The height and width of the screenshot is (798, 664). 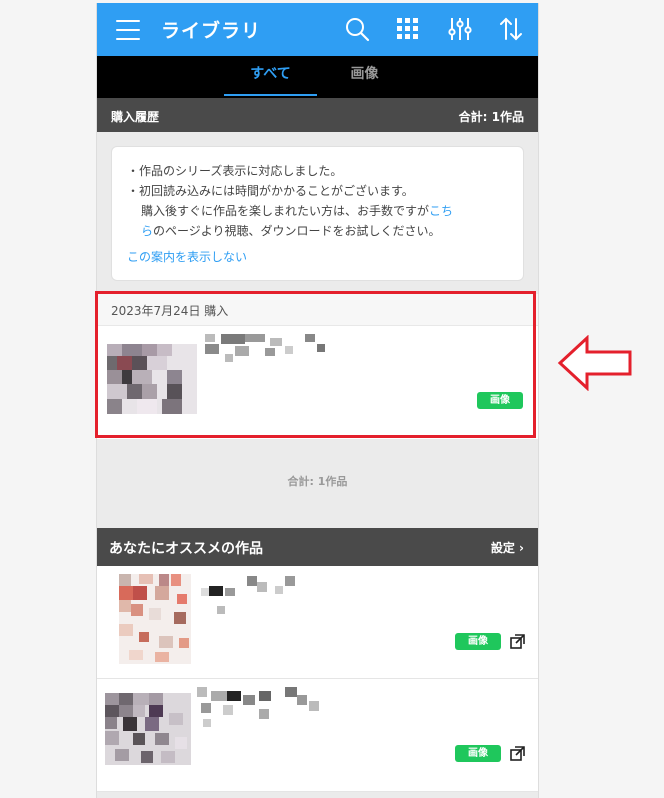 What do you see at coordinates (521, 548) in the screenshot?
I see `chevron-right-icon: ›` at bounding box center [521, 548].